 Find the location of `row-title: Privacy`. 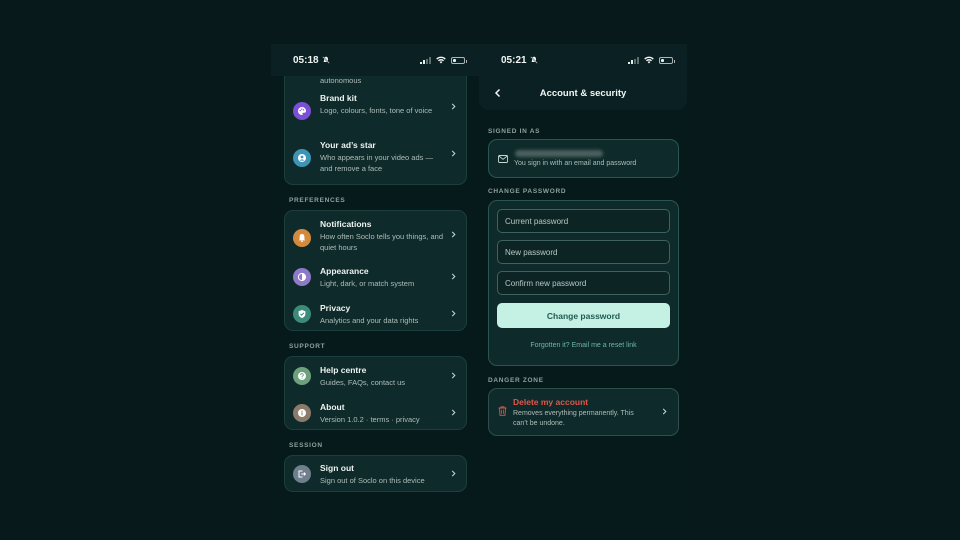

row-title: Privacy is located at coordinates (335, 308).